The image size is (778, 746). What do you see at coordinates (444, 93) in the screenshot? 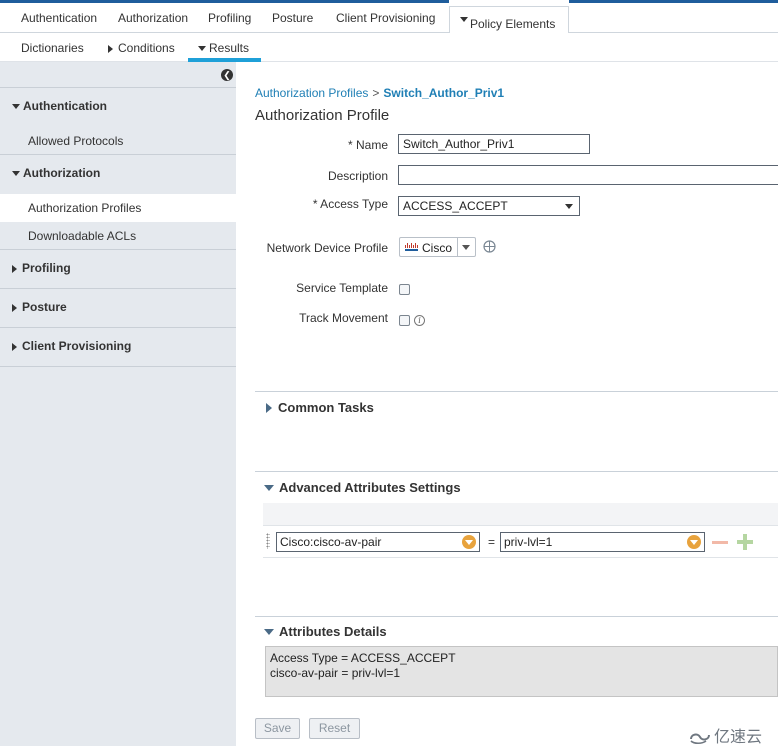
I see `breadcrumb-current: Switch_Author_Priv1` at bounding box center [444, 93].